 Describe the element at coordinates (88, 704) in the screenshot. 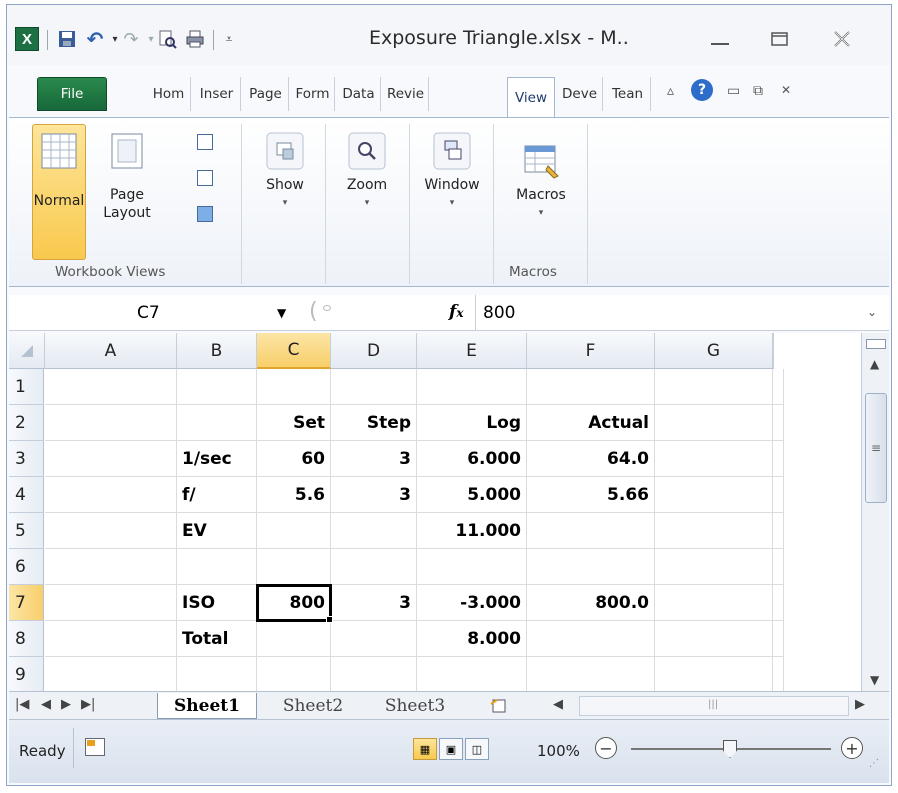

I see `last-sheet-icon: ▶|` at that location.